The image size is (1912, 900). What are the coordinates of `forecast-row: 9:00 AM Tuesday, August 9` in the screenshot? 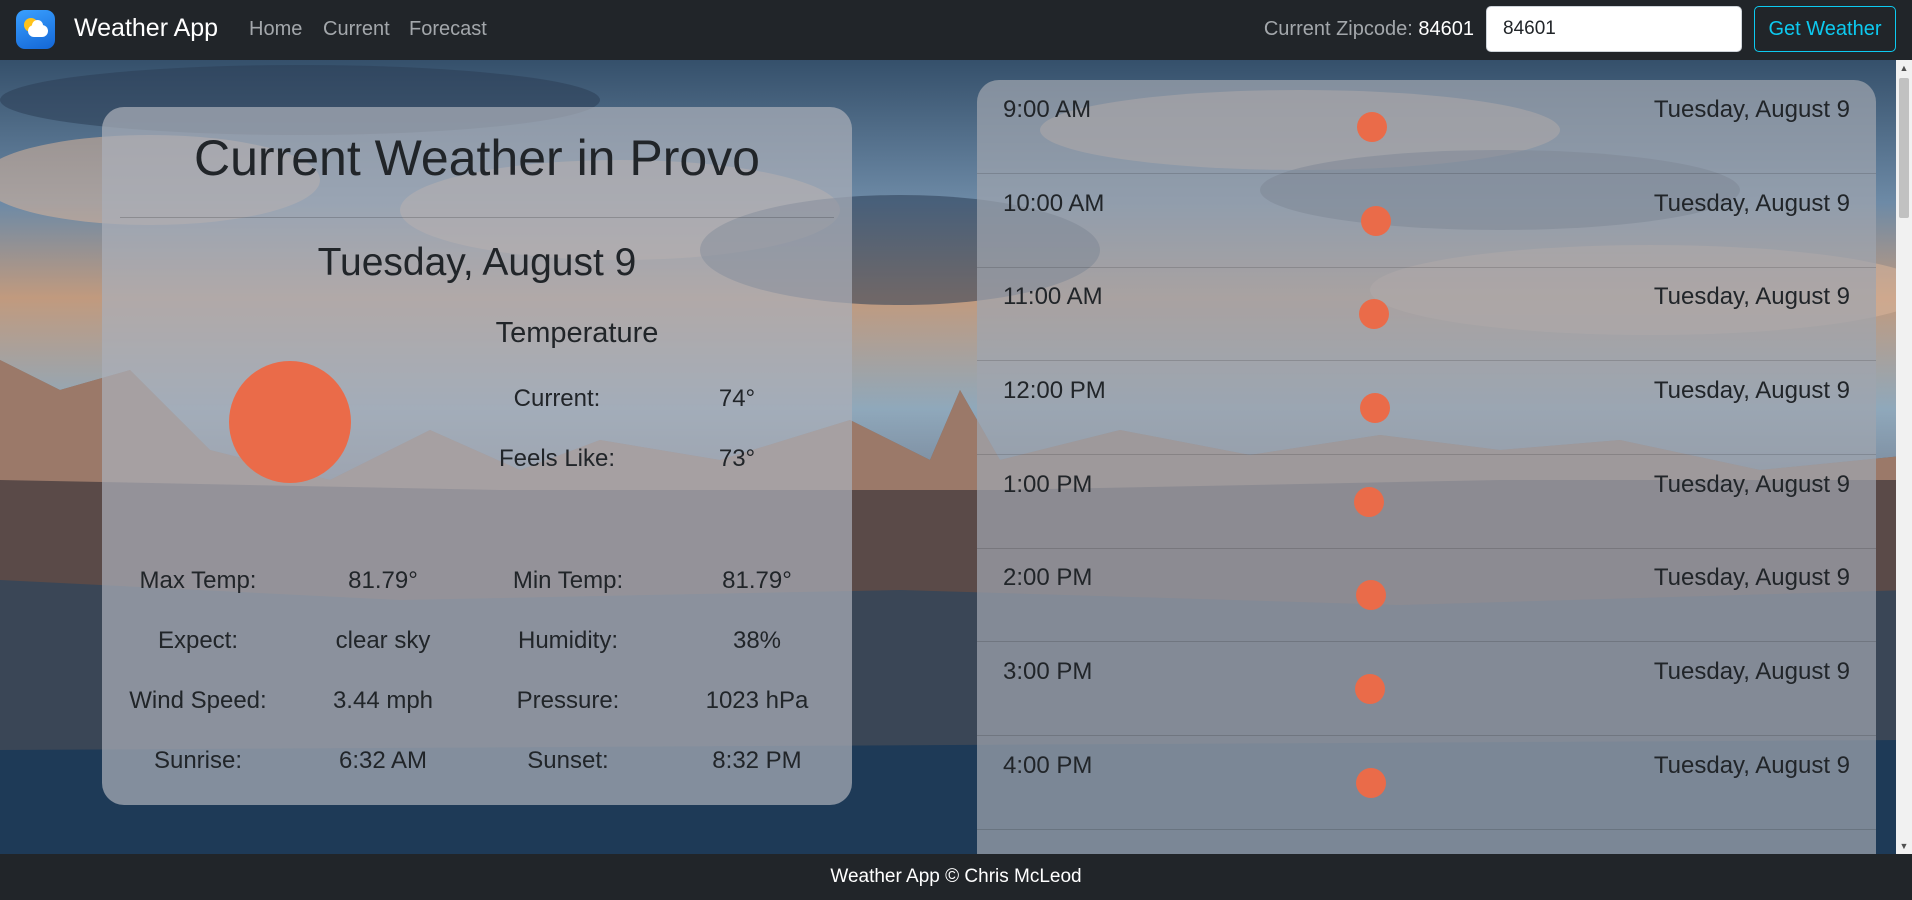 It's located at (1426, 127).